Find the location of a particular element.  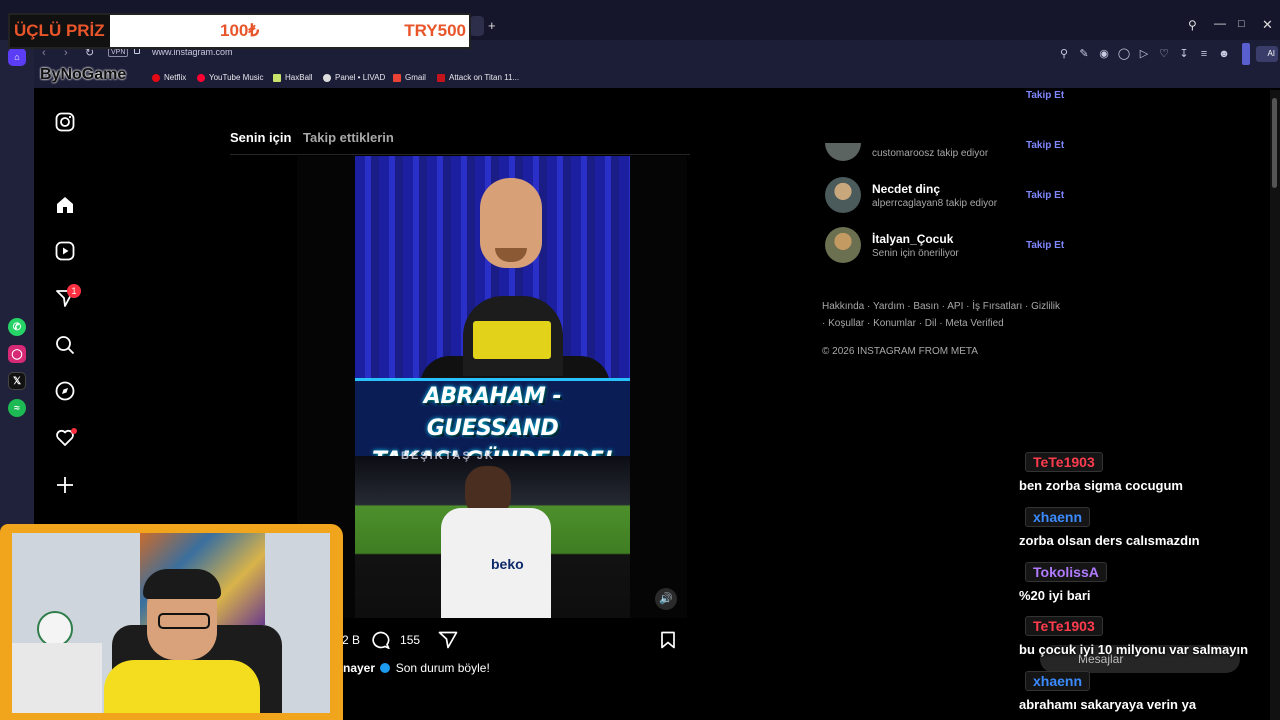

verified-icon is located at coordinates (385, 668).